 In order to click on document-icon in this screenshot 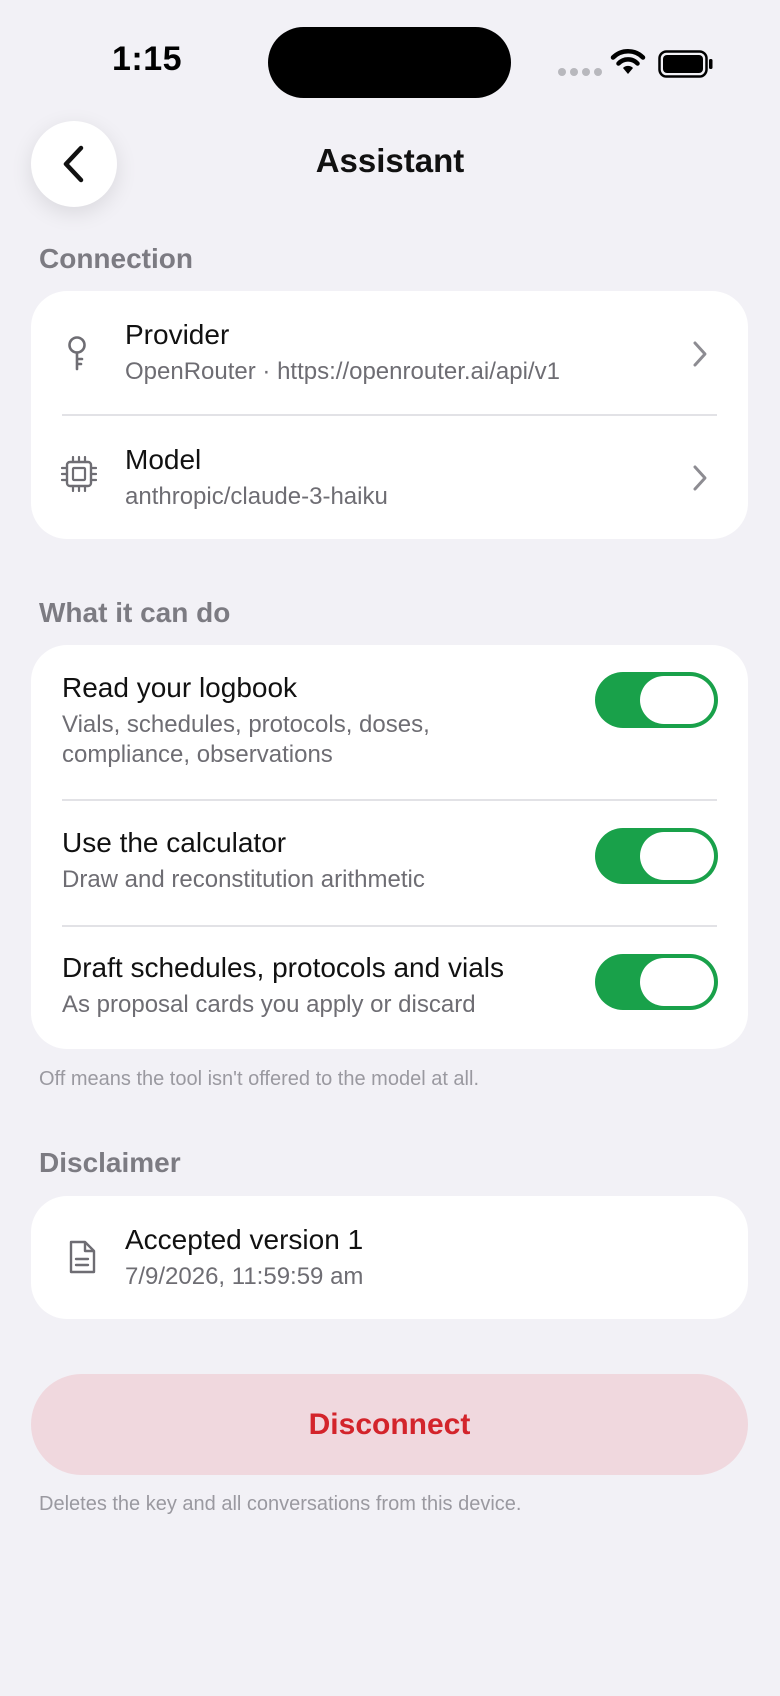, I will do `click(82, 1257)`.